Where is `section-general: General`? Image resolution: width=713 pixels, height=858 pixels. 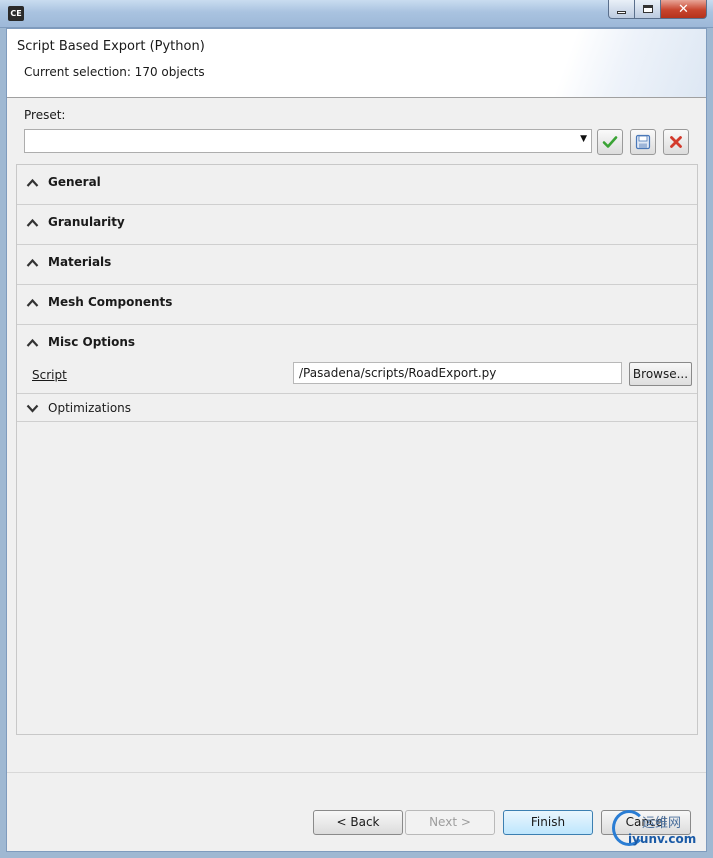 section-general: General is located at coordinates (357, 185).